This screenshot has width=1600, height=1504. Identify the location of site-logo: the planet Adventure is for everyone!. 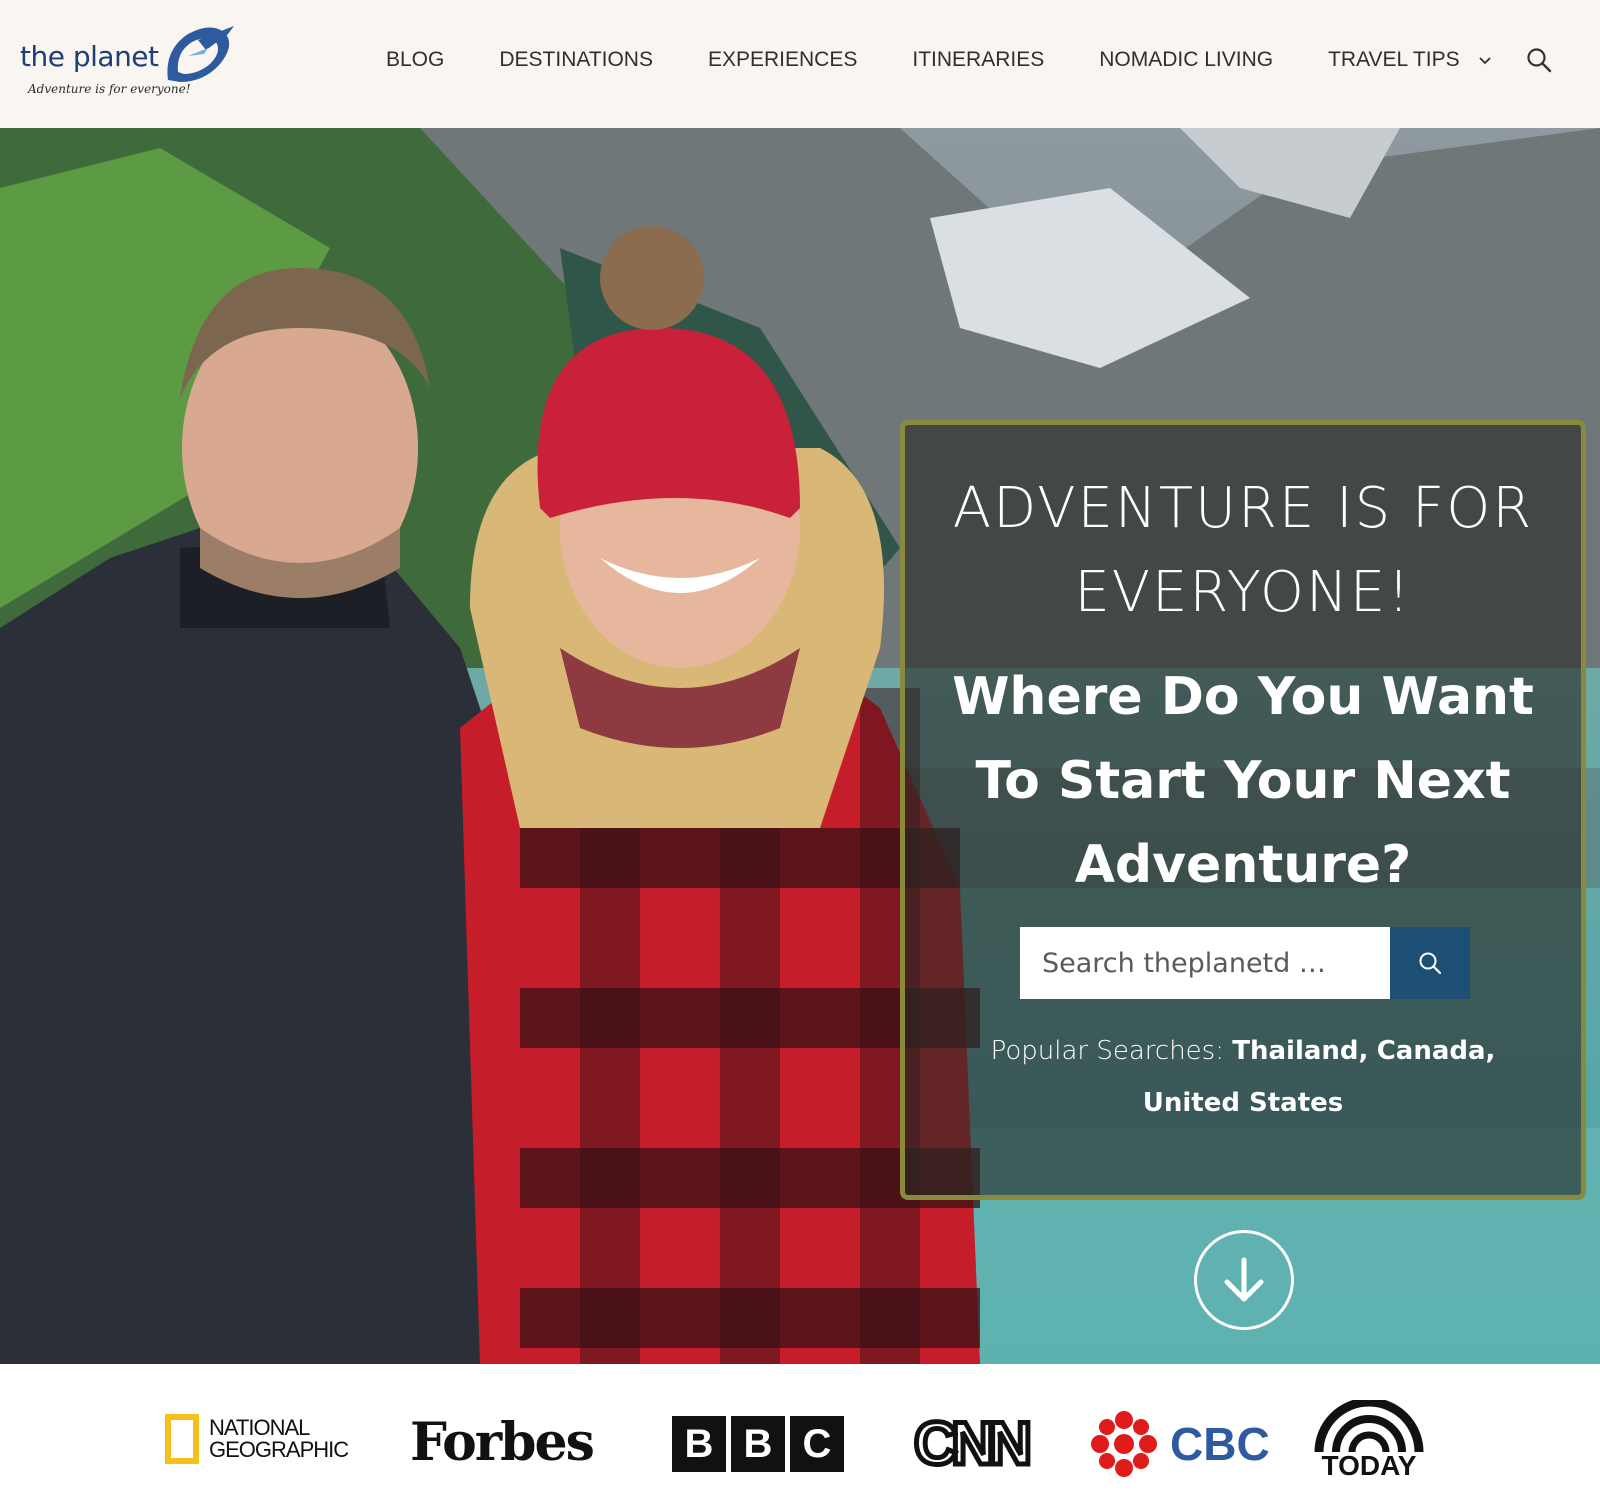
(128, 63).